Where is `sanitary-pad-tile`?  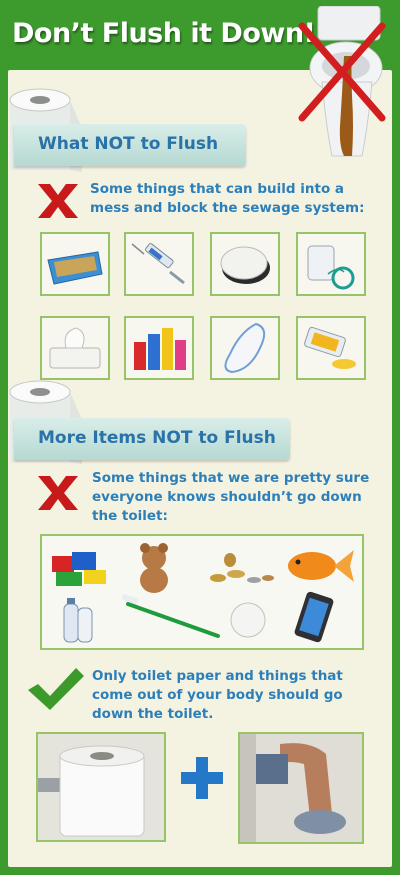 sanitary-pad-tile is located at coordinates (245, 348).